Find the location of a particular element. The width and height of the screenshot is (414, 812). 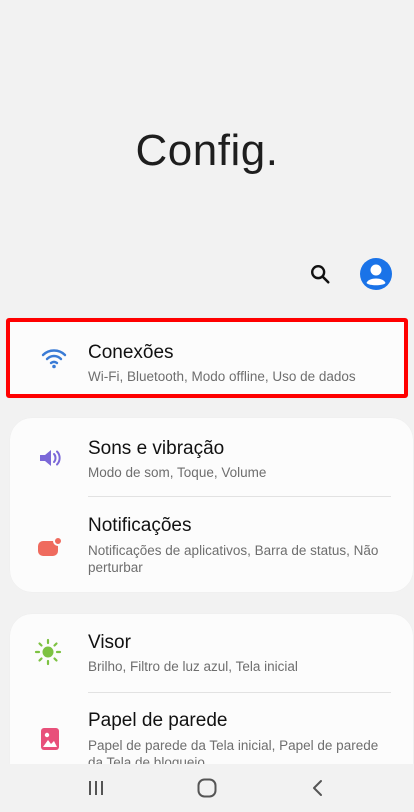

account-circle-icon is located at coordinates (376, 274).